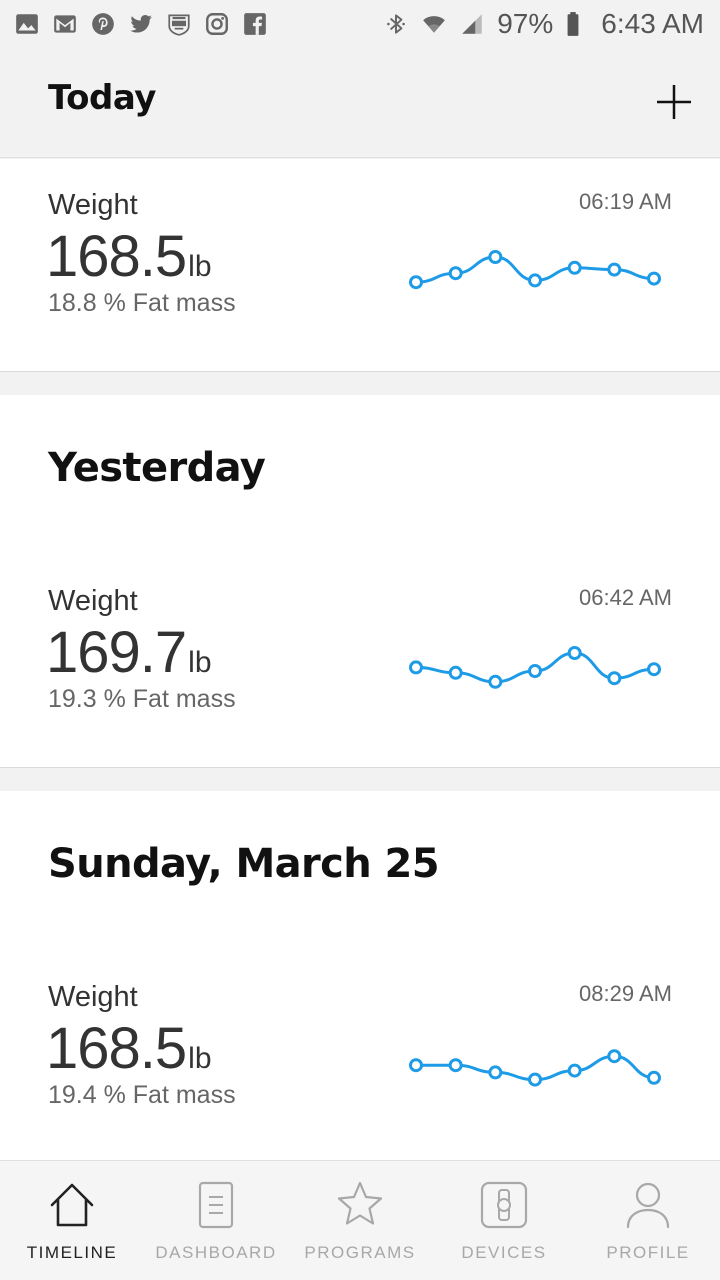  What do you see at coordinates (525, 23) in the screenshot?
I see `battery-percent: 97%` at bounding box center [525, 23].